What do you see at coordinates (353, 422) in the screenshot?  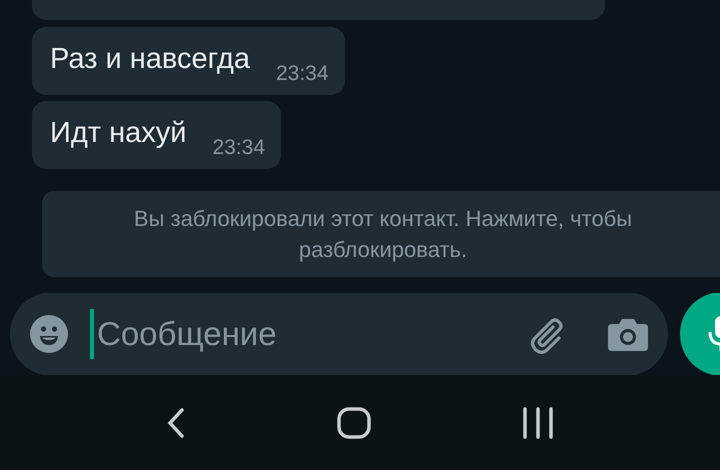 I see `home-icon` at bounding box center [353, 422].